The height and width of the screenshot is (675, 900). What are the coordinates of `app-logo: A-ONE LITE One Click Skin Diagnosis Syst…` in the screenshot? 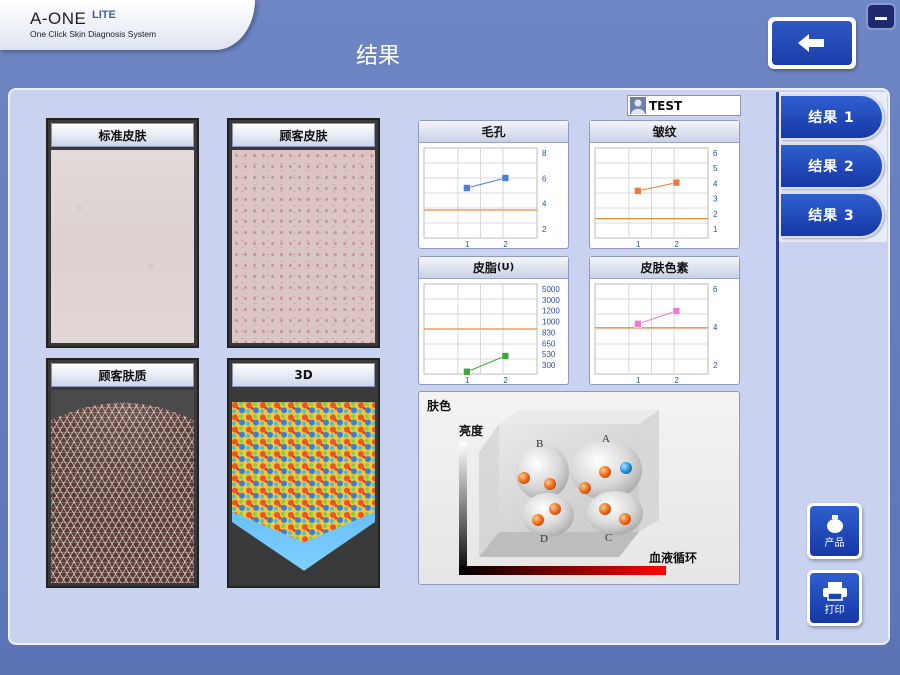 It's located at (127, 25).